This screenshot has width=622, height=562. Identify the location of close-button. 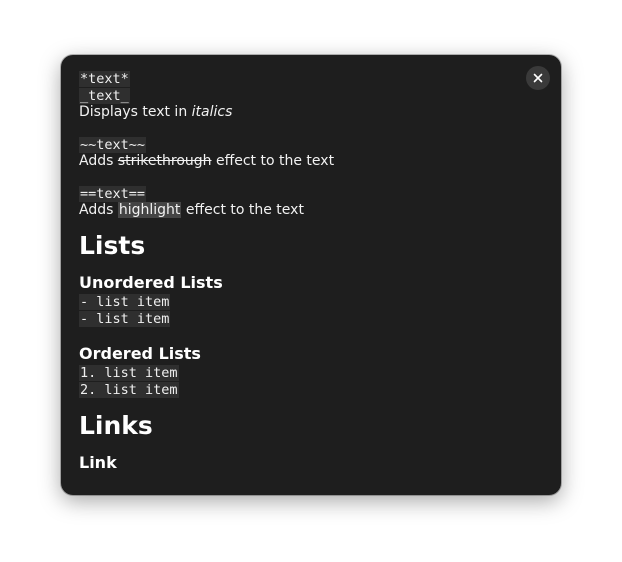
(538, 78).